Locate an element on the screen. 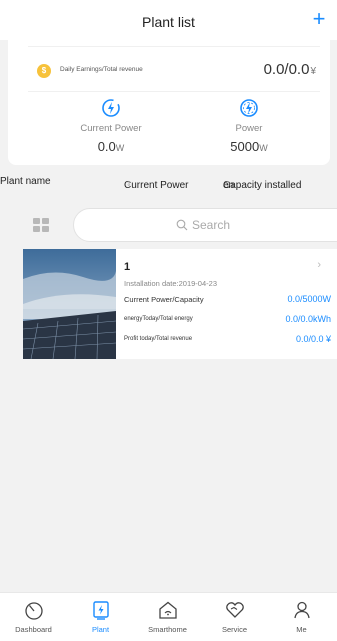  bottom-tab-bar: Dashboard Plant Smarthome Service Me is located at coordinates (168, 616).